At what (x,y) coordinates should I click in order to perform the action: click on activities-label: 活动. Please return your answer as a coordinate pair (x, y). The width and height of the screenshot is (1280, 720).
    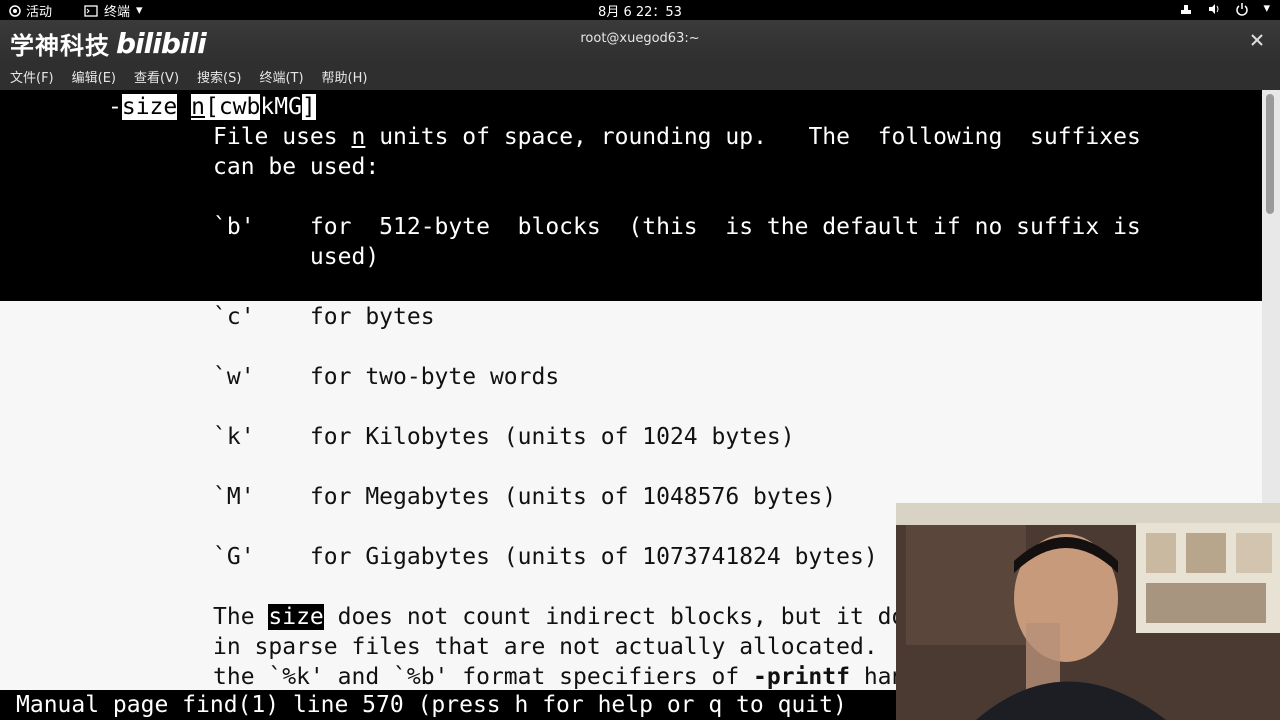
    Looking at the image, I should click on (39, 12).